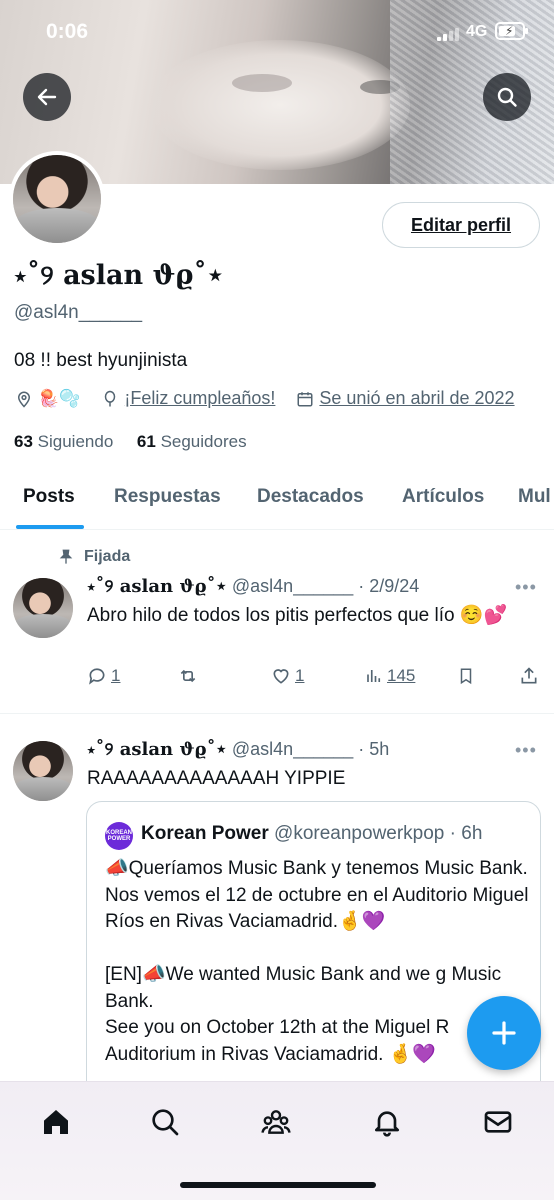 The image size is (554, 1200). Describe the element at coordinates (300, 675) in the screenshot. I see `like-count: 1` at that location.